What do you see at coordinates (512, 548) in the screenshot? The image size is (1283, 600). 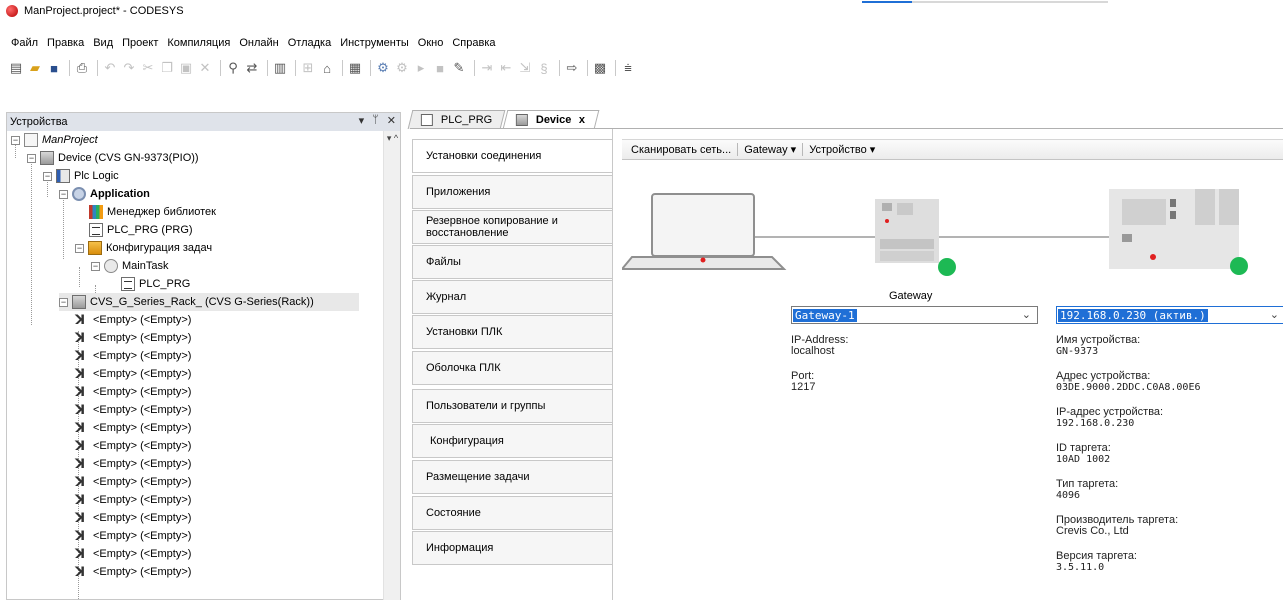 I see `sidetab-information: Информация` at bounding box center [512, 548].